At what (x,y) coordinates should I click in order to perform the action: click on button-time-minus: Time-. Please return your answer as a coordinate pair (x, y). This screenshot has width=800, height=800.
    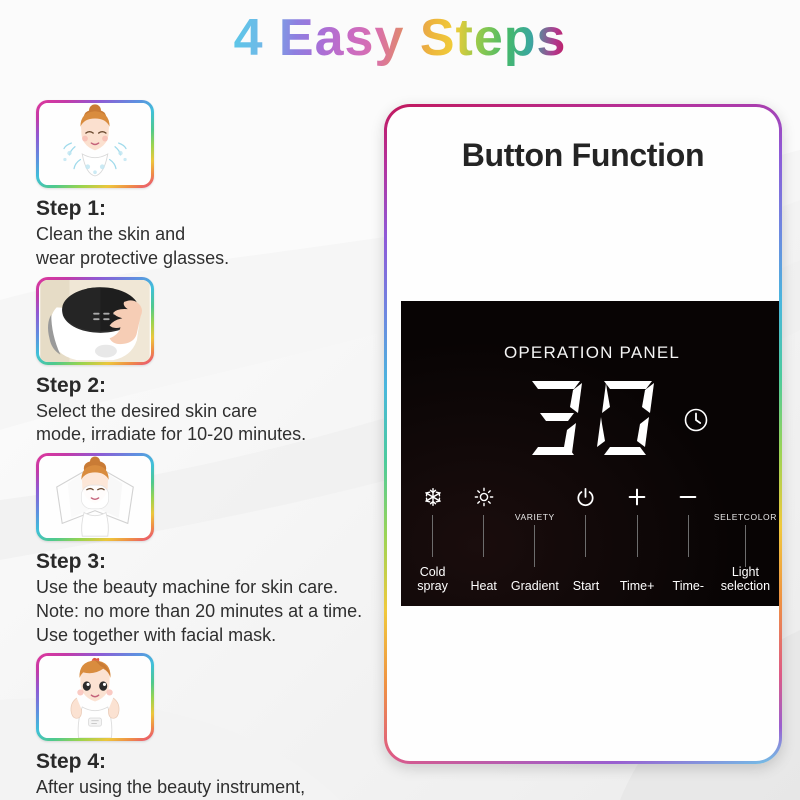
    Looking at the image, I should click on (688, 544).